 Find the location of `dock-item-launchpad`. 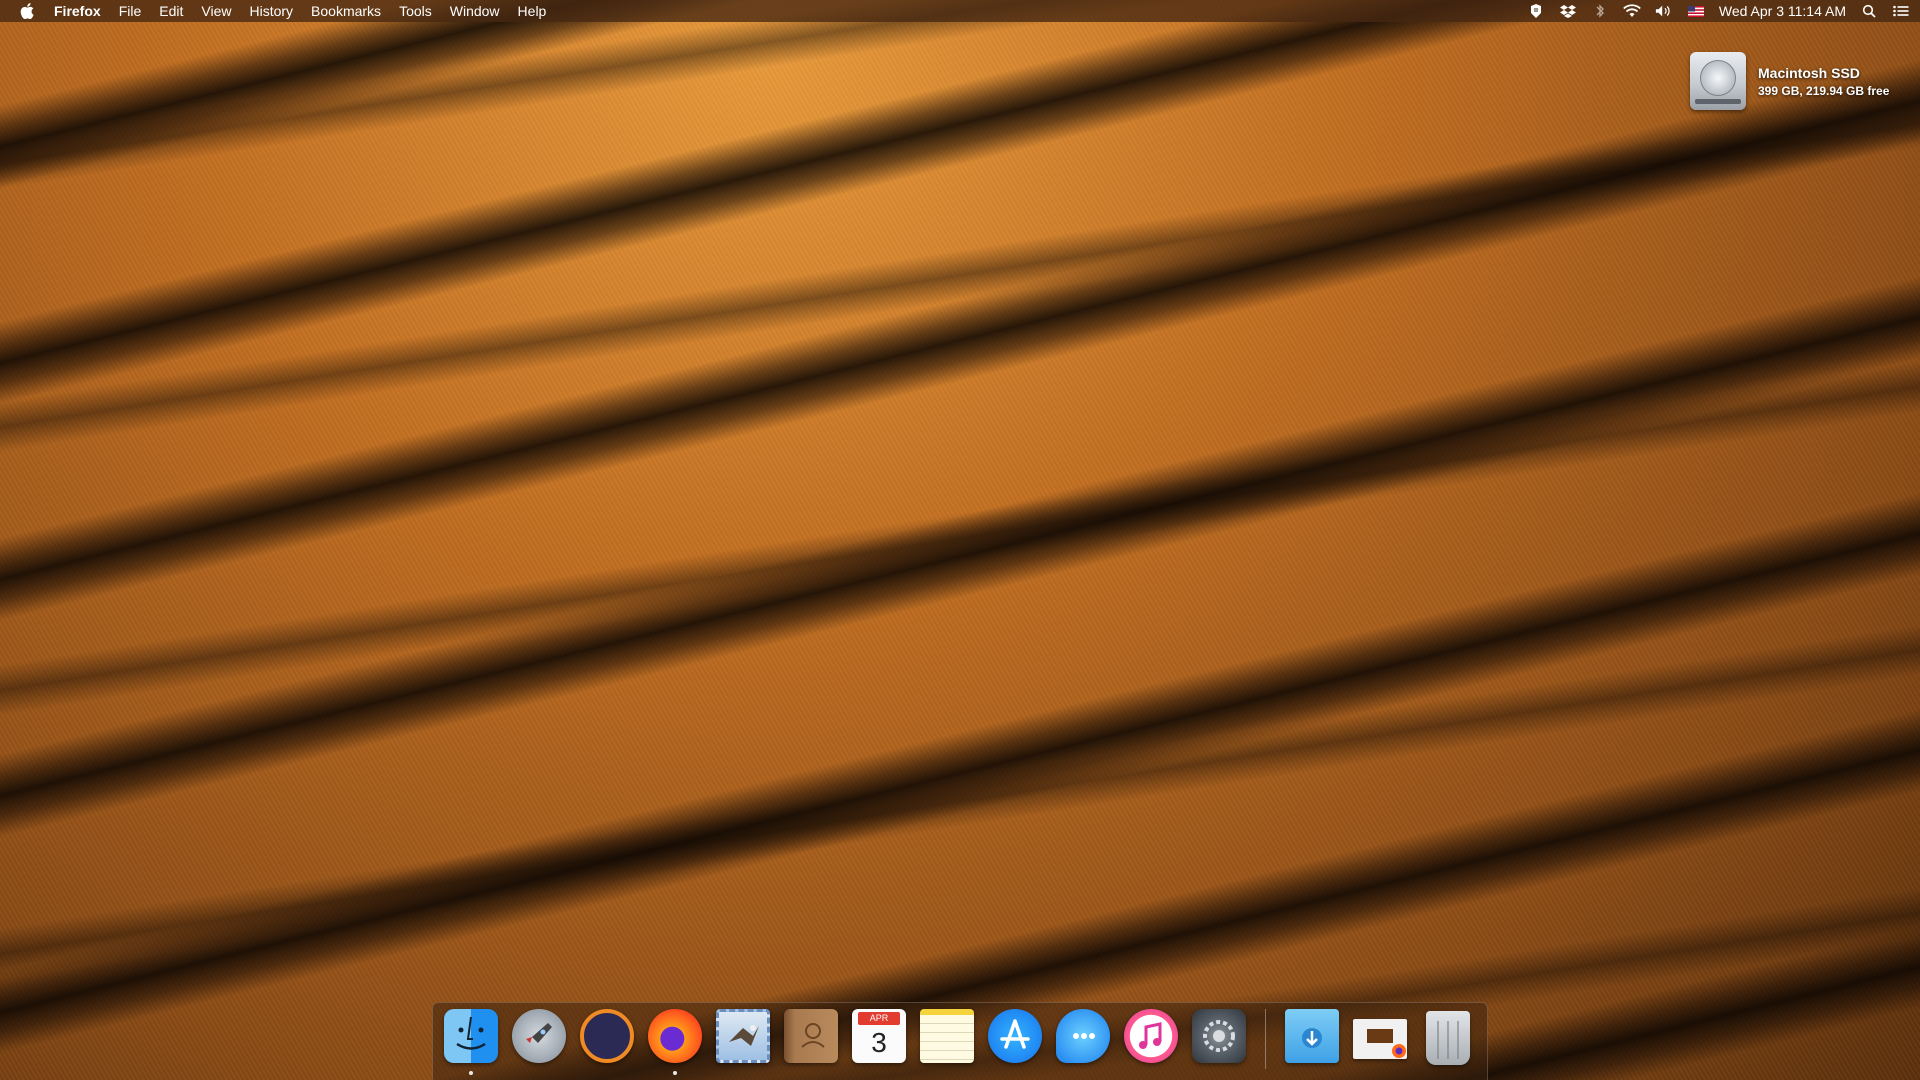

dock-item-launchpad is located at coordinates (539, 1039).